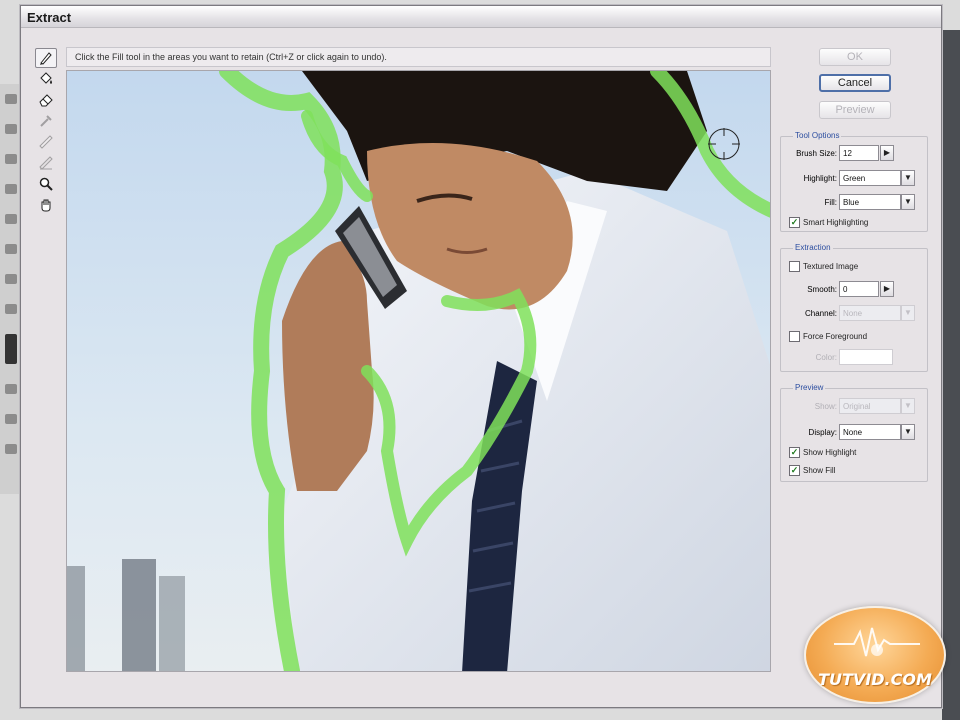 This screenshot has width=960, height=720. I want to click on brush-cursor-icon, so click(724, 144).